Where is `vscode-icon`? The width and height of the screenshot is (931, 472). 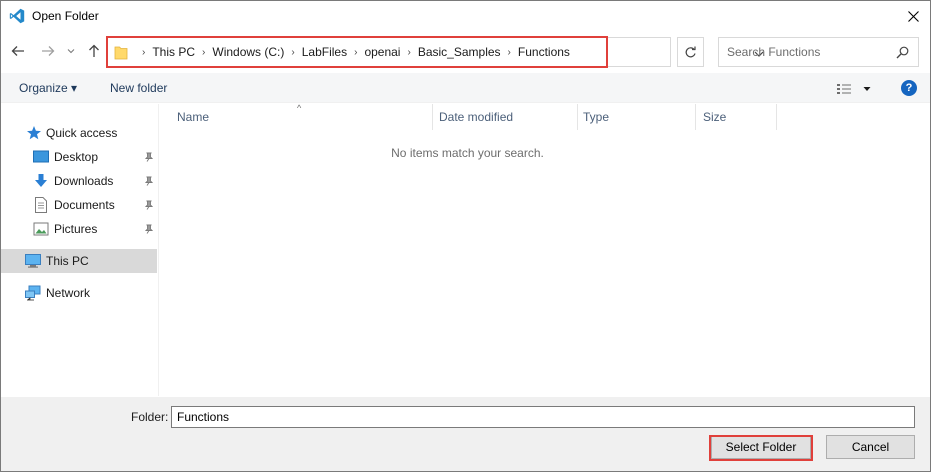
vscode-icon is located at coordinates (17, 16).